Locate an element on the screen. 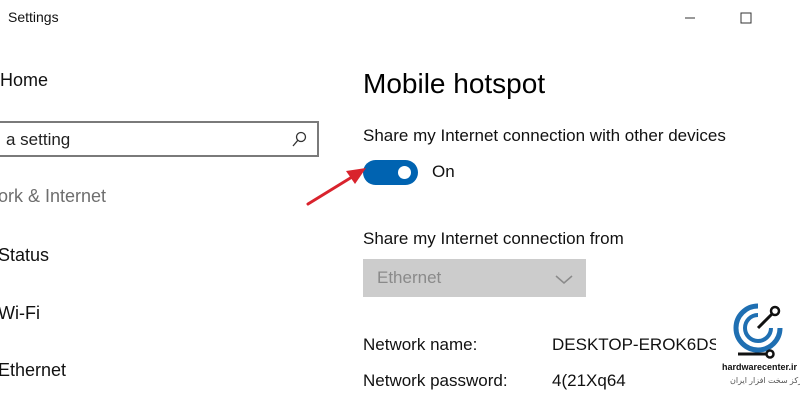 The image size is (800, 400). chevron-down-icon is located at coordinates (564, 281).